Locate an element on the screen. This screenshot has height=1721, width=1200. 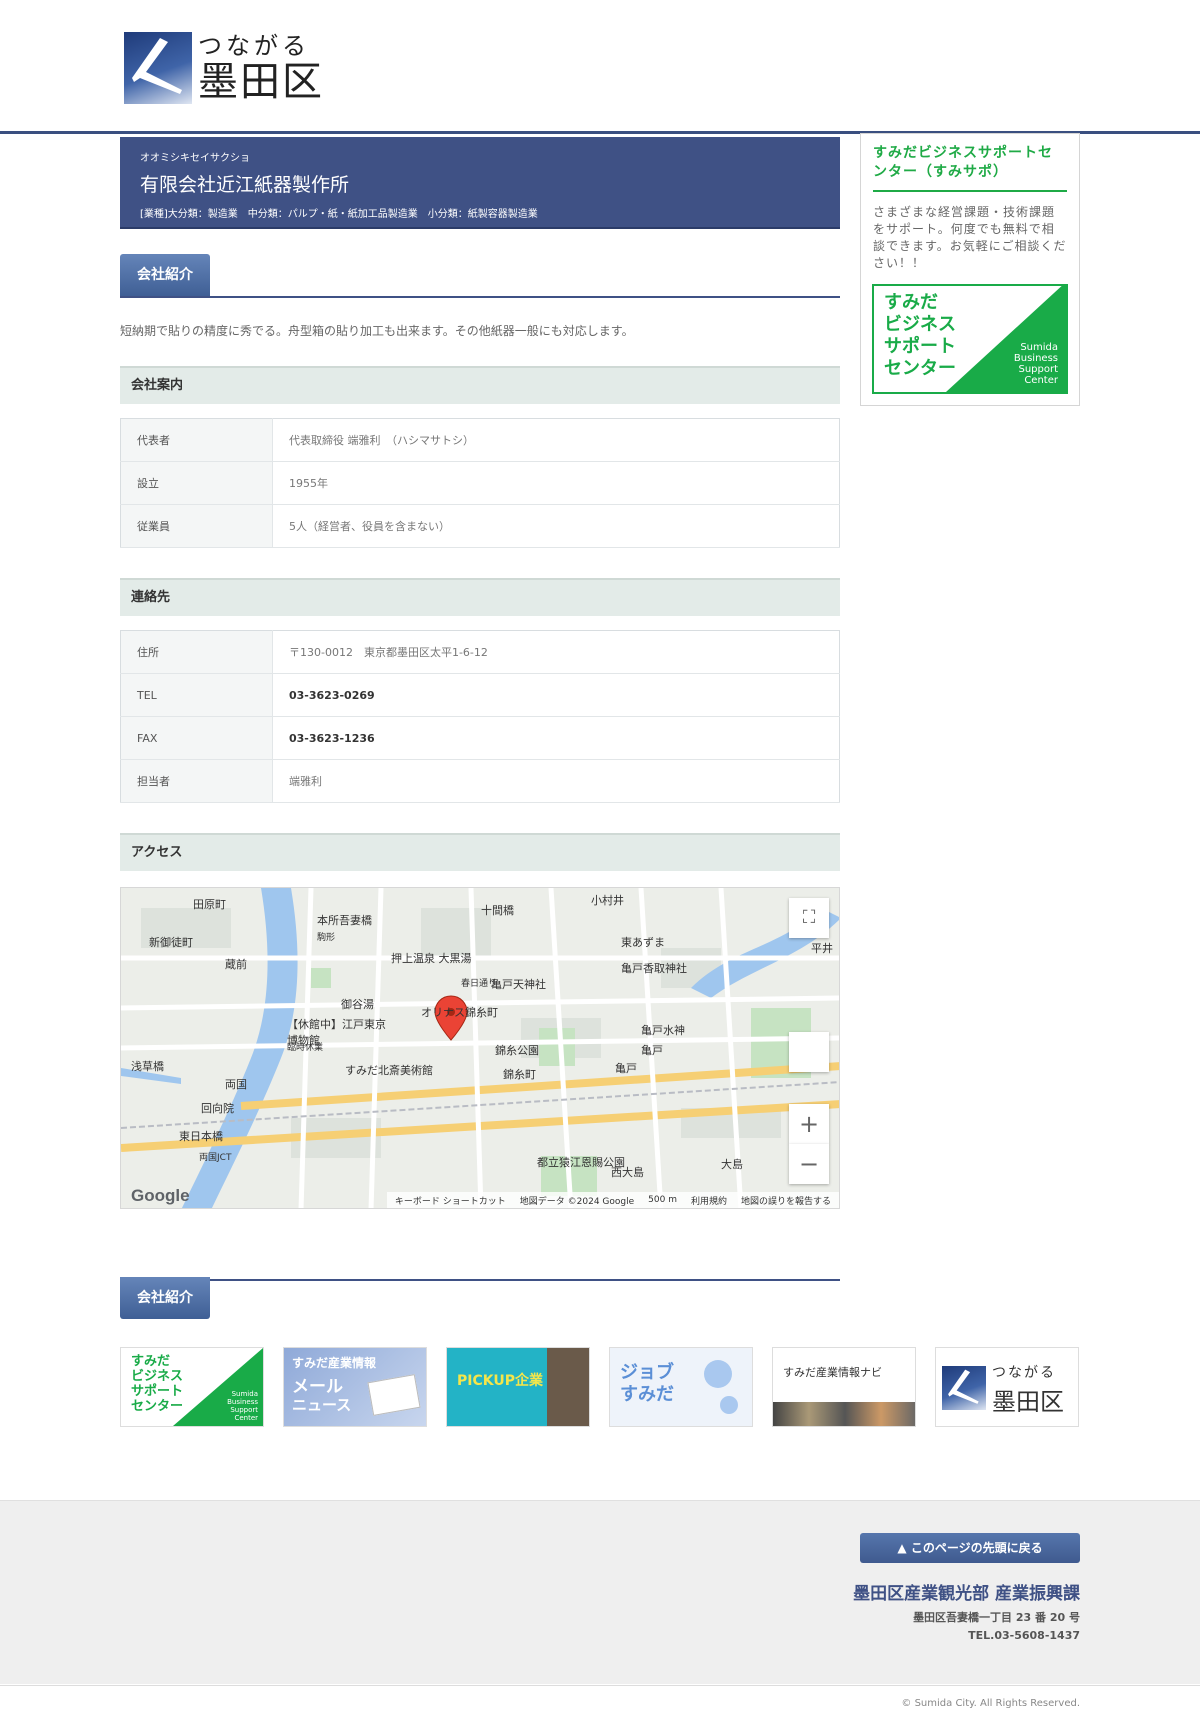
intro-section-header-2: 会社紹介 is located at coordinates (480, 1278).